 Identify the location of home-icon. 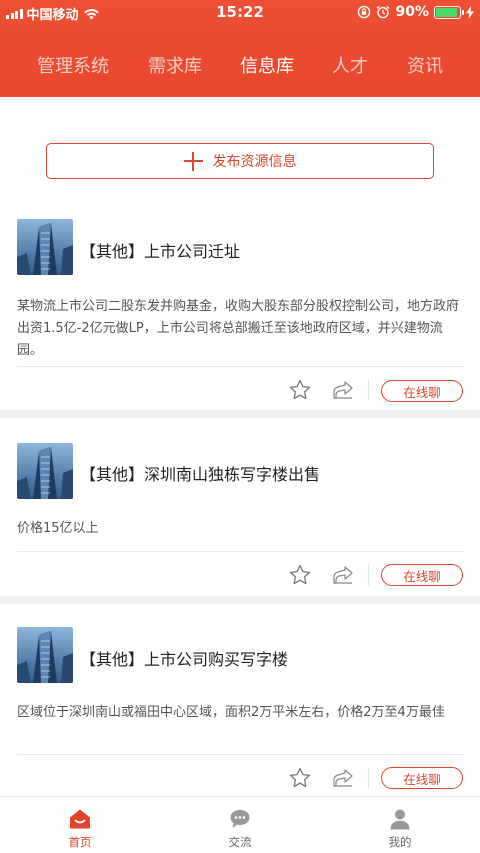
(80, 819).